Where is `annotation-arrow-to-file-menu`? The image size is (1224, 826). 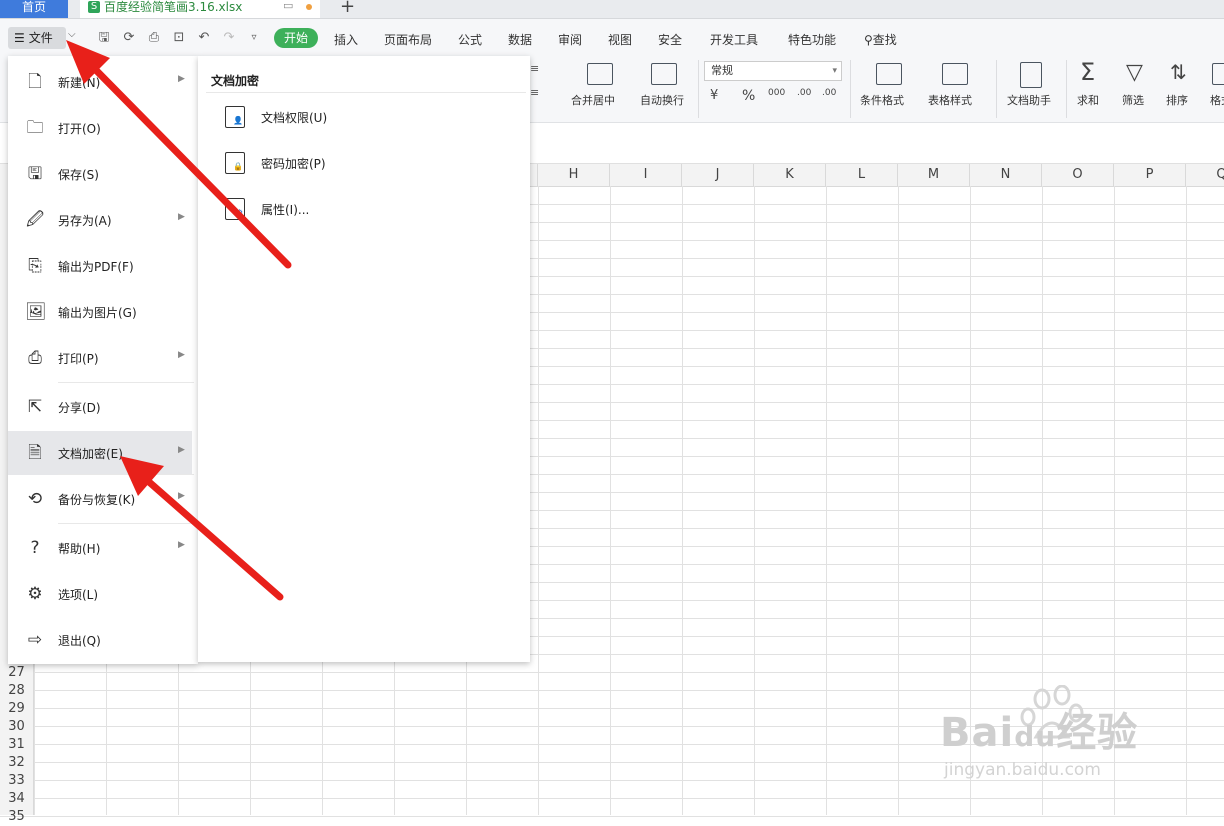 annotation-arrow-to-file-menu is located at coordinates (179, 154).